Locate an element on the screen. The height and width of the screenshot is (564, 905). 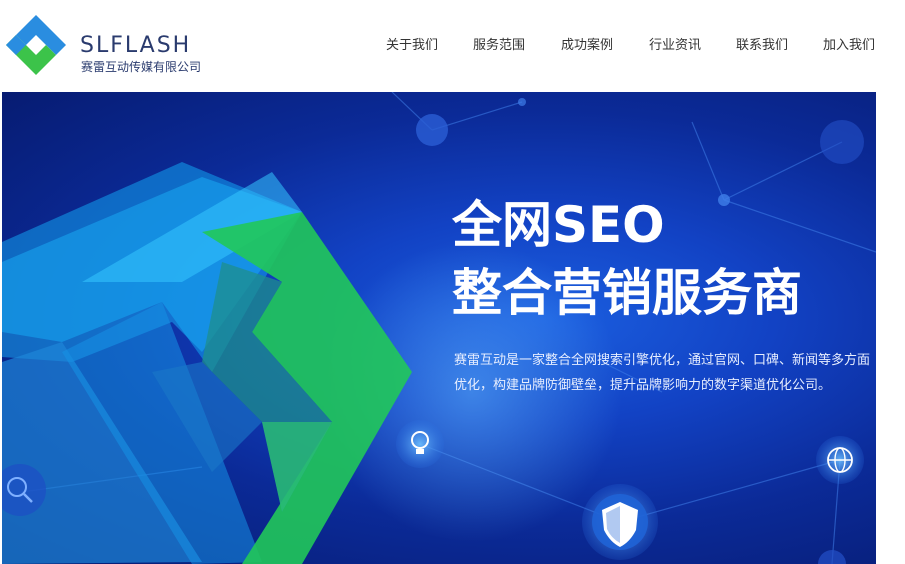
logo-wordmark: SLFLASH is located at coordinates (136, 45).